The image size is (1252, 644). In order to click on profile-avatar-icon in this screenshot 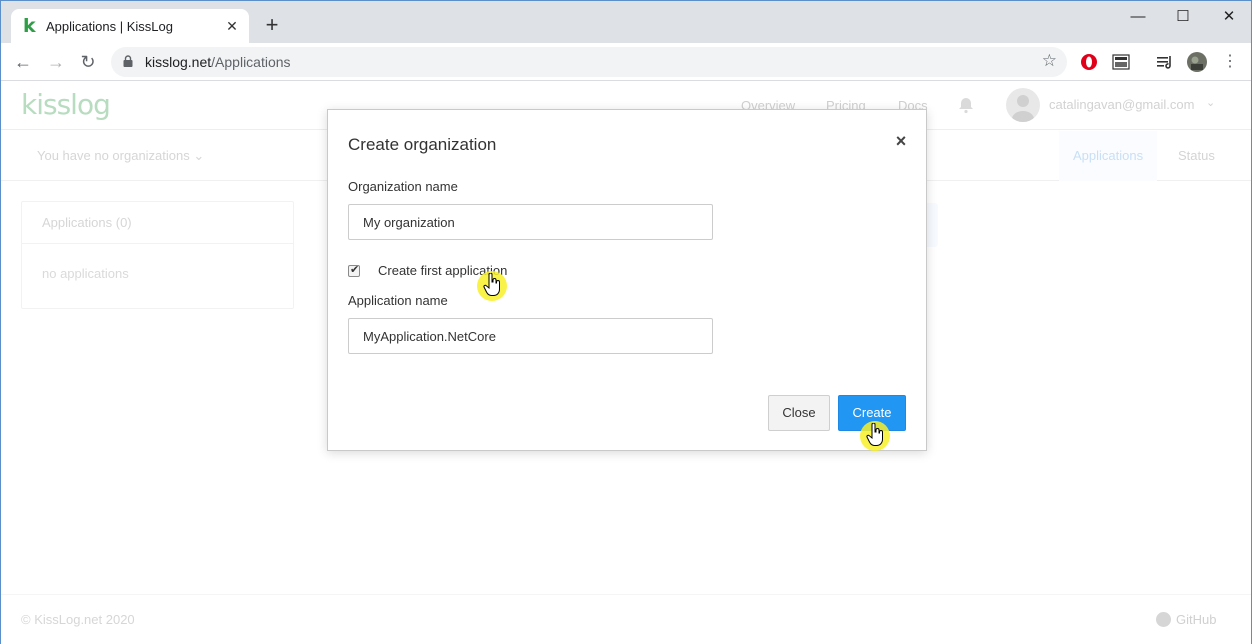, I will do `click(1197, 62)`.